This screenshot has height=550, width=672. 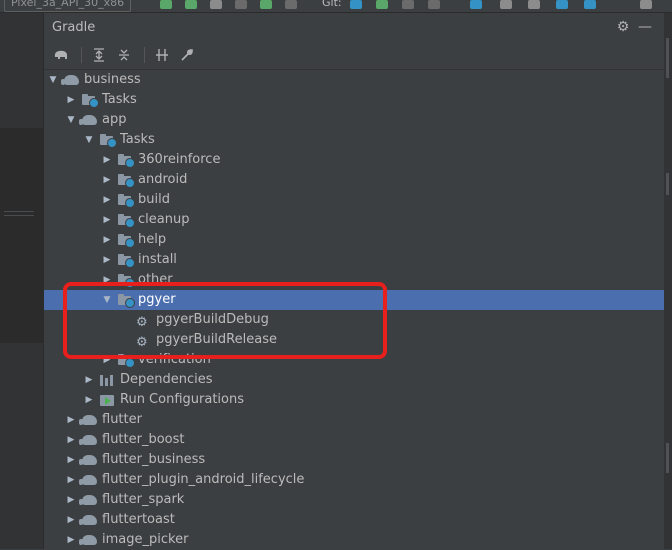 What do you see at coordinates (164, 219) in the screenshot?
I see `tree-node-label: cleanup` at bounding box center [164, 219].